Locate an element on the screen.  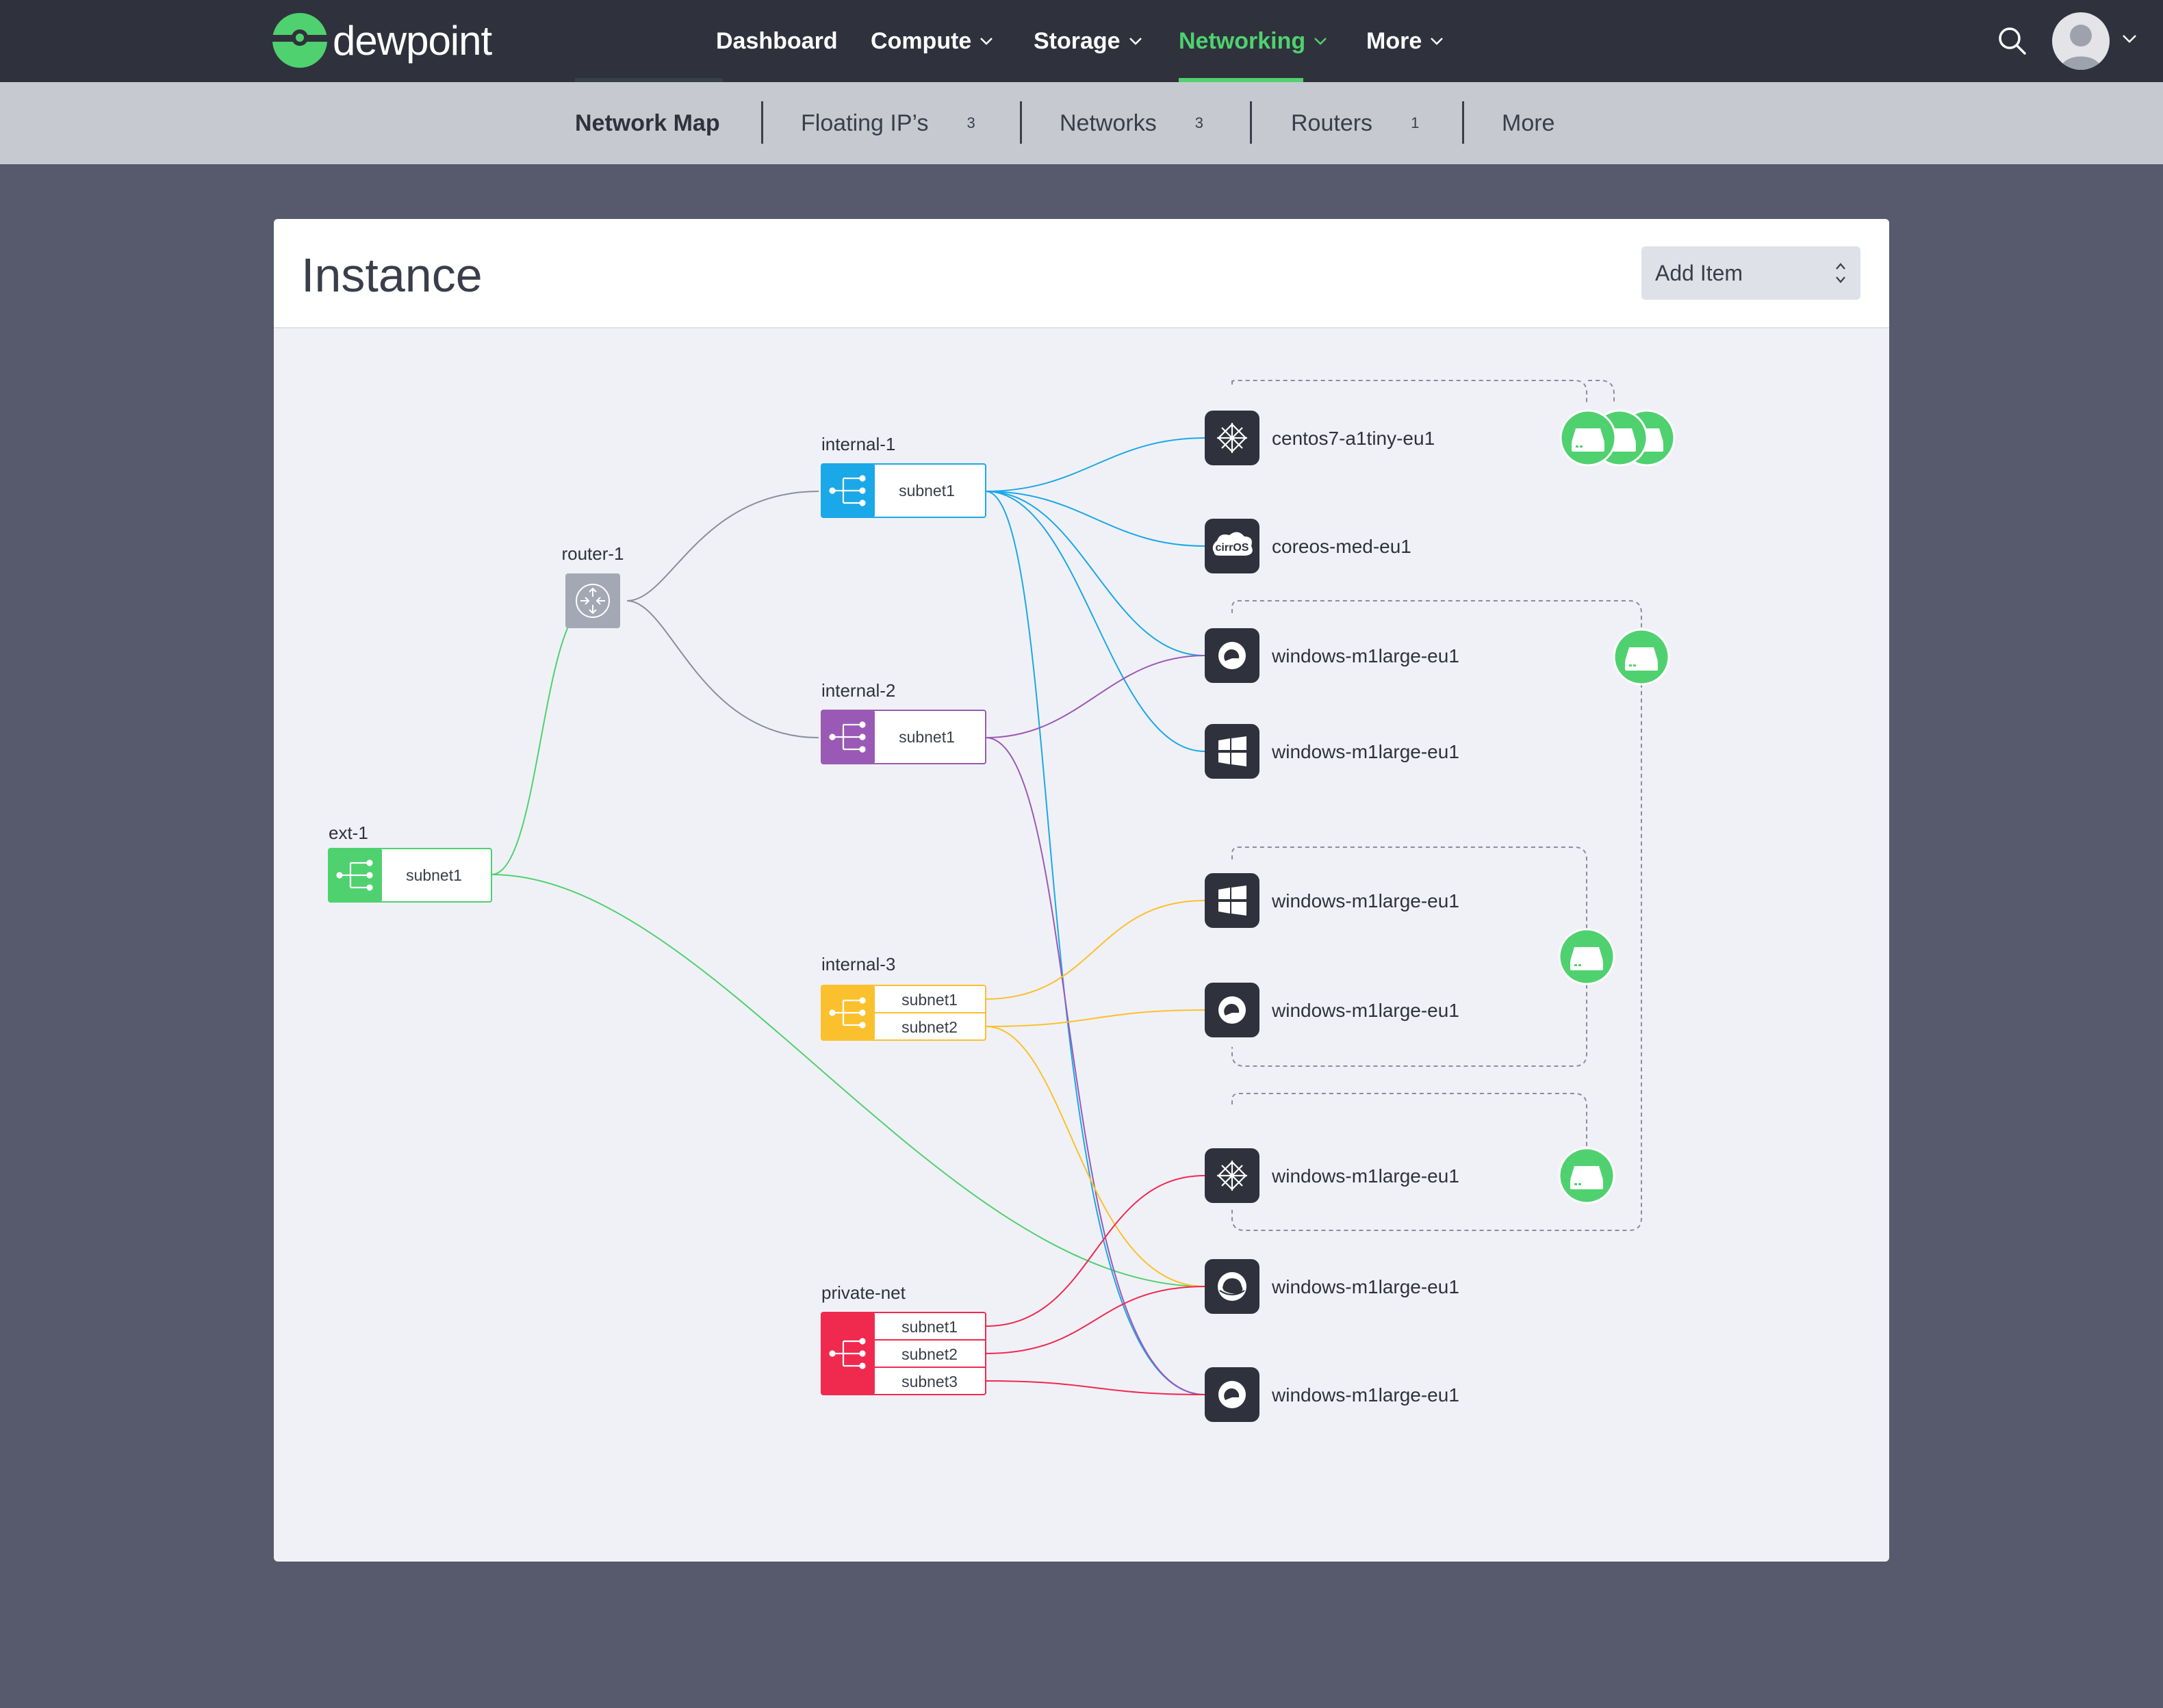
nav-networking: Networking is located at coordinates (1253, 41).